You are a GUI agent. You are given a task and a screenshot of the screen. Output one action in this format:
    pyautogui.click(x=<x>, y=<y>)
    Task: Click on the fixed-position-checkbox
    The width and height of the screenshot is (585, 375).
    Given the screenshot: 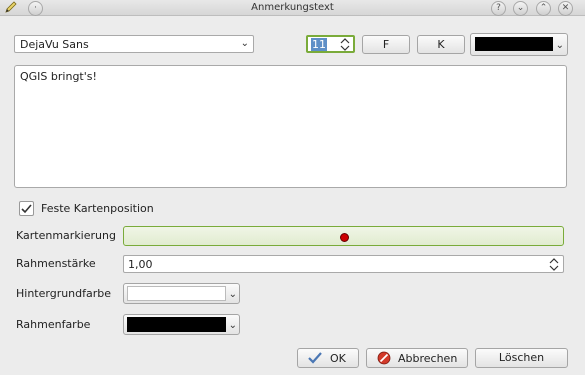 What is the action you would take?
    pyautogui.click(x=26, y=208)
    